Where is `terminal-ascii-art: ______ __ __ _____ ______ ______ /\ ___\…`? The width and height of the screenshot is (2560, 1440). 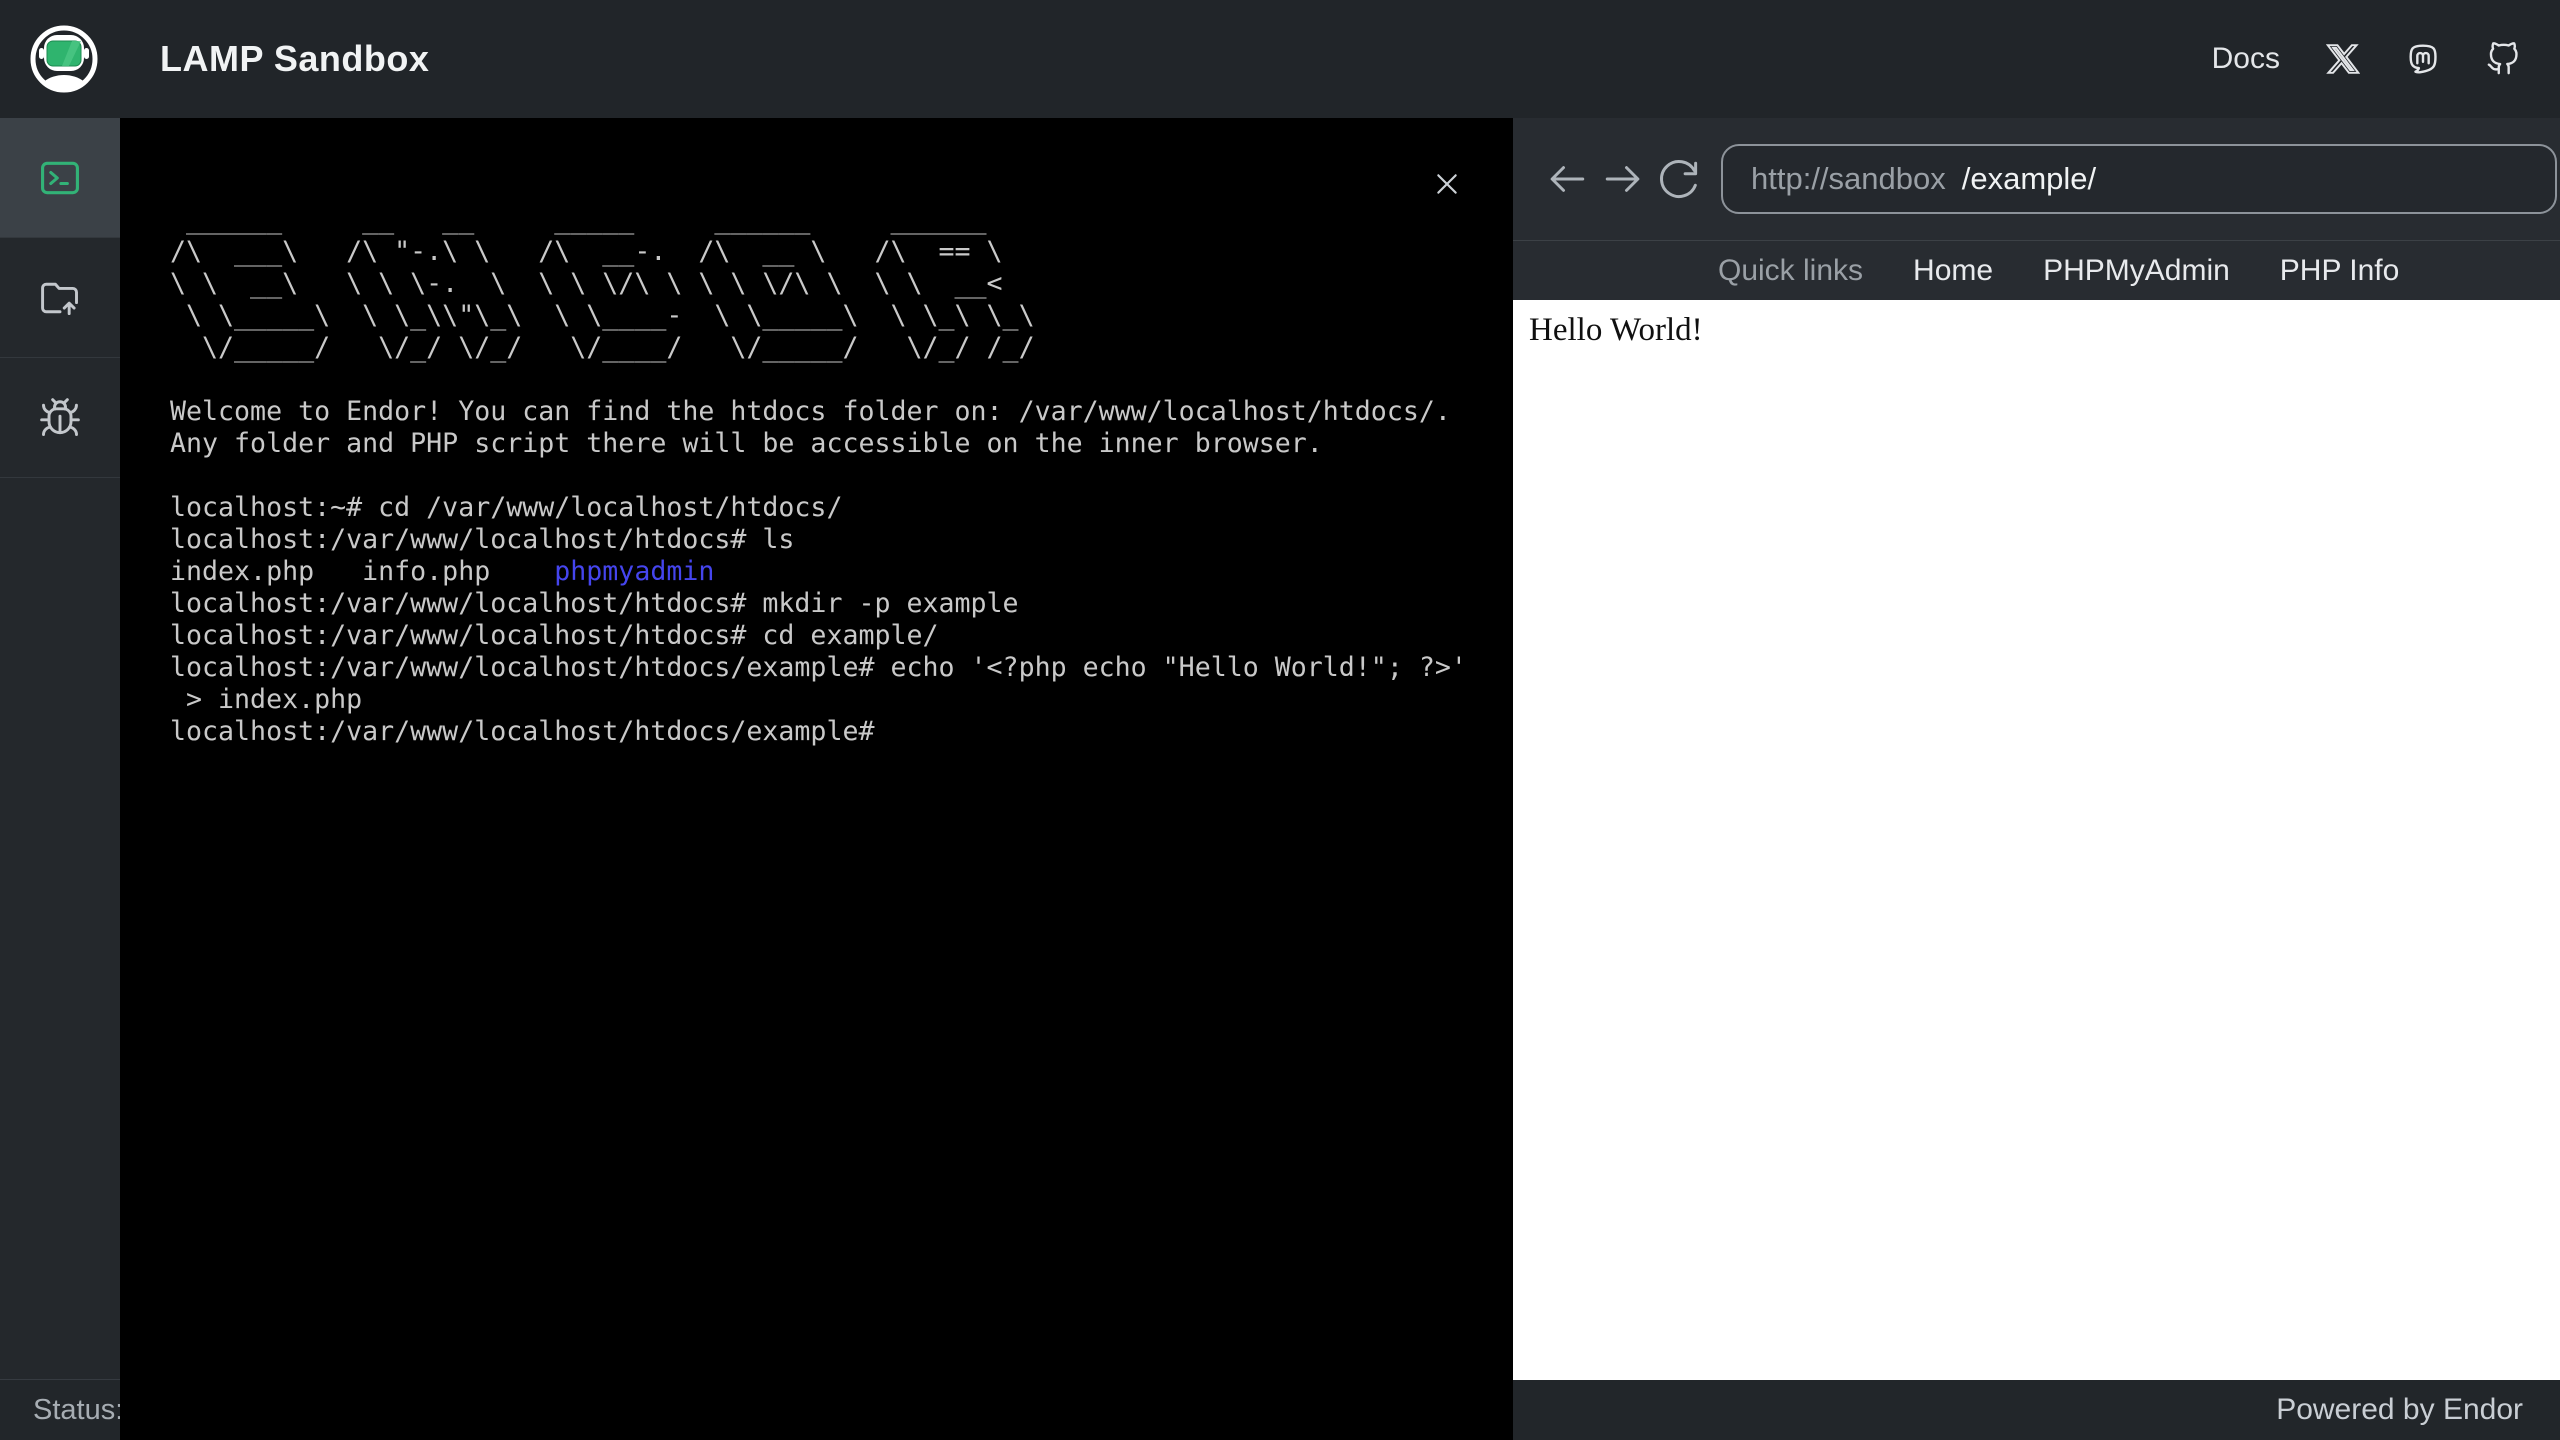
terminal-ascii-art: ______ __ __ _____ ______ ______ /\ ___\… is located at coordinates (602, 283).